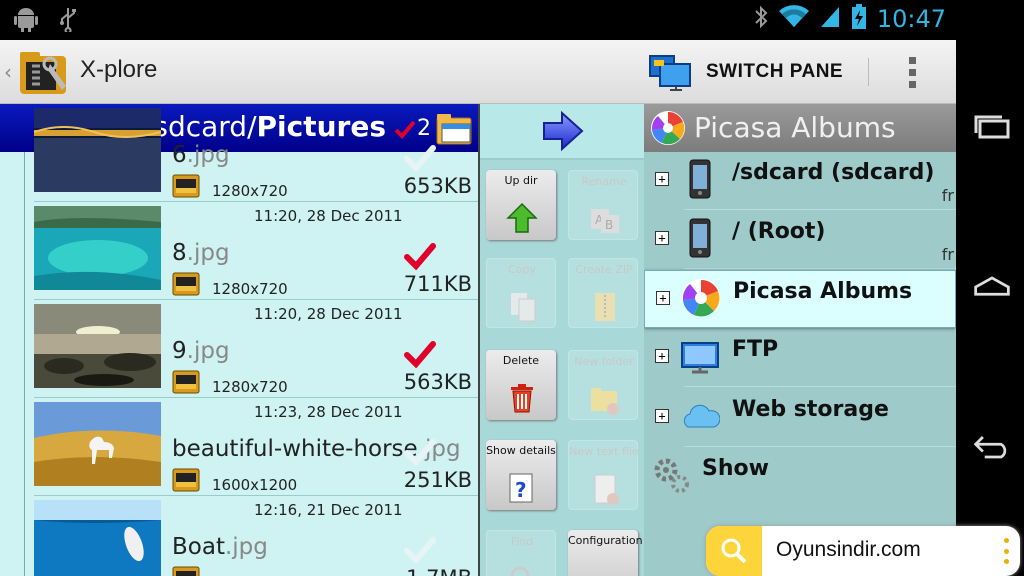 The image size is (1024, 576). What do you see at coordinates (220, 547) in the screenshot?
I see `file-name: Boat.jpg` at bounding box center [220, 547].